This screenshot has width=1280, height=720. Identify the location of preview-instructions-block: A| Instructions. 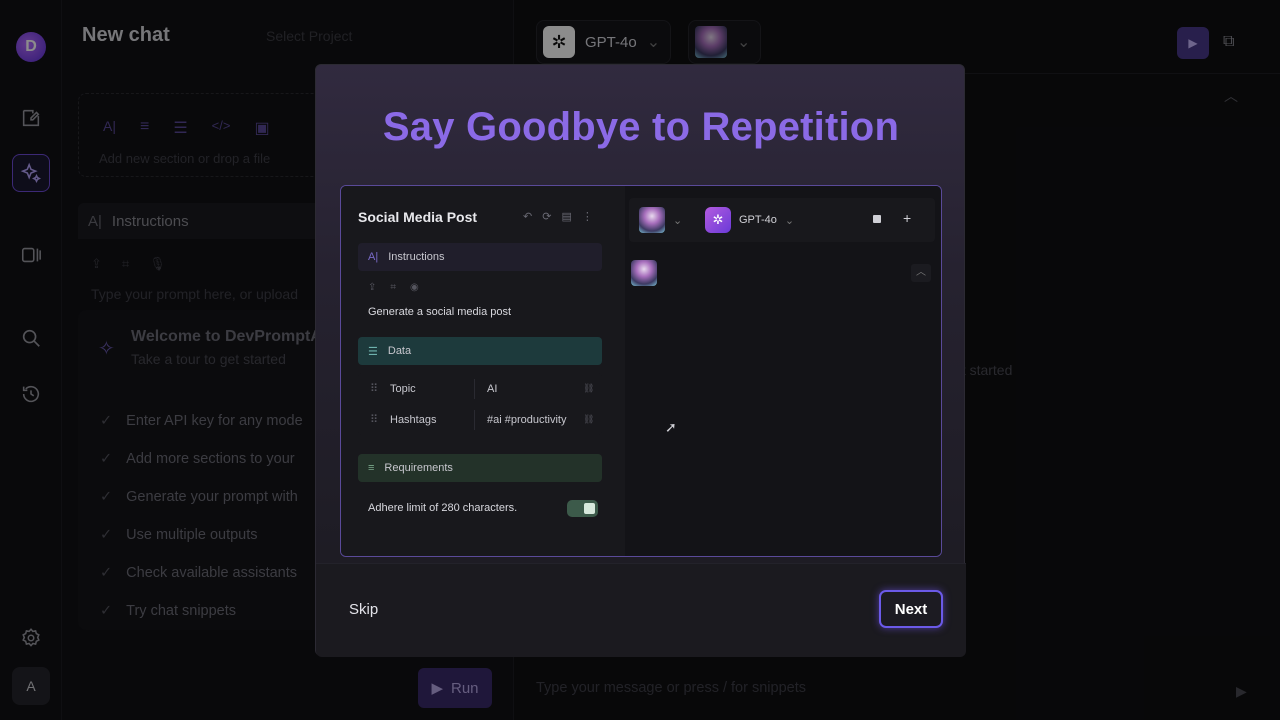
(480, 257).